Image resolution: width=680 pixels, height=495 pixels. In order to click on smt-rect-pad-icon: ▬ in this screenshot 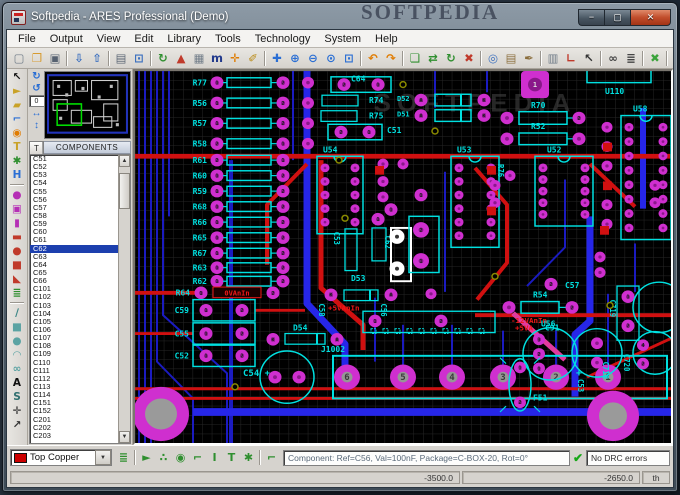, I will do `click(17, 237)`.